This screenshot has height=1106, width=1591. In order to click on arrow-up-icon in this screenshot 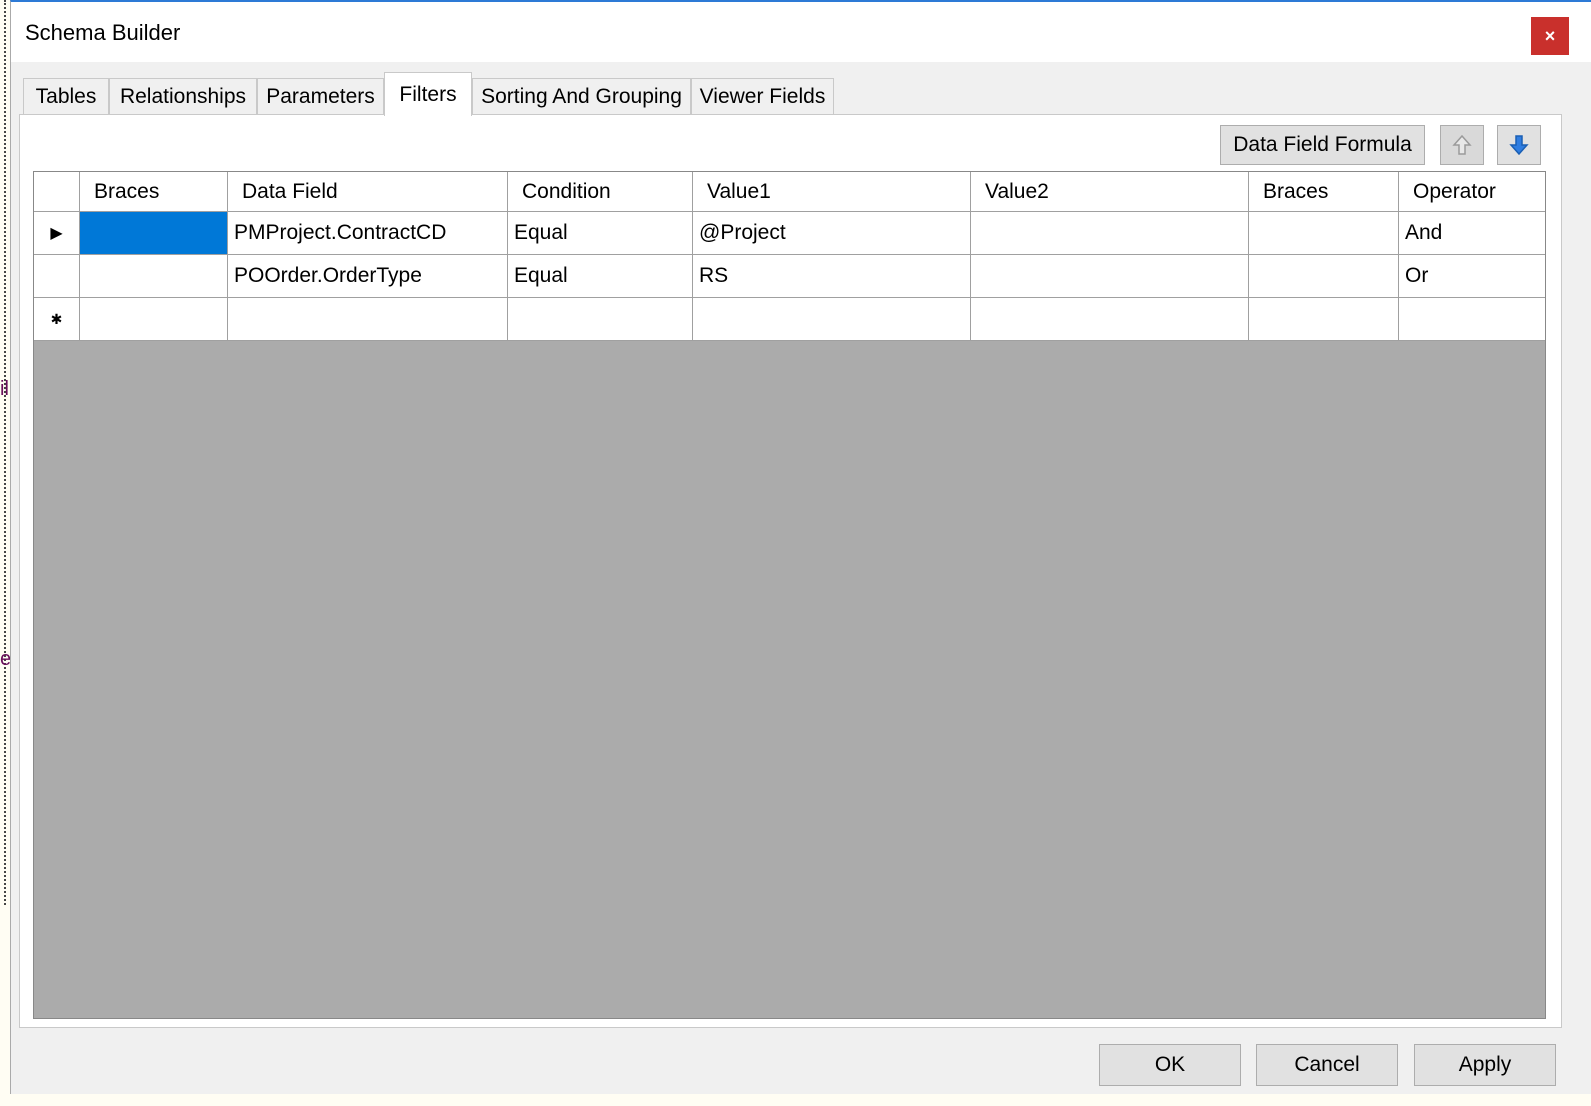, I will do `click(1462, 144)`.